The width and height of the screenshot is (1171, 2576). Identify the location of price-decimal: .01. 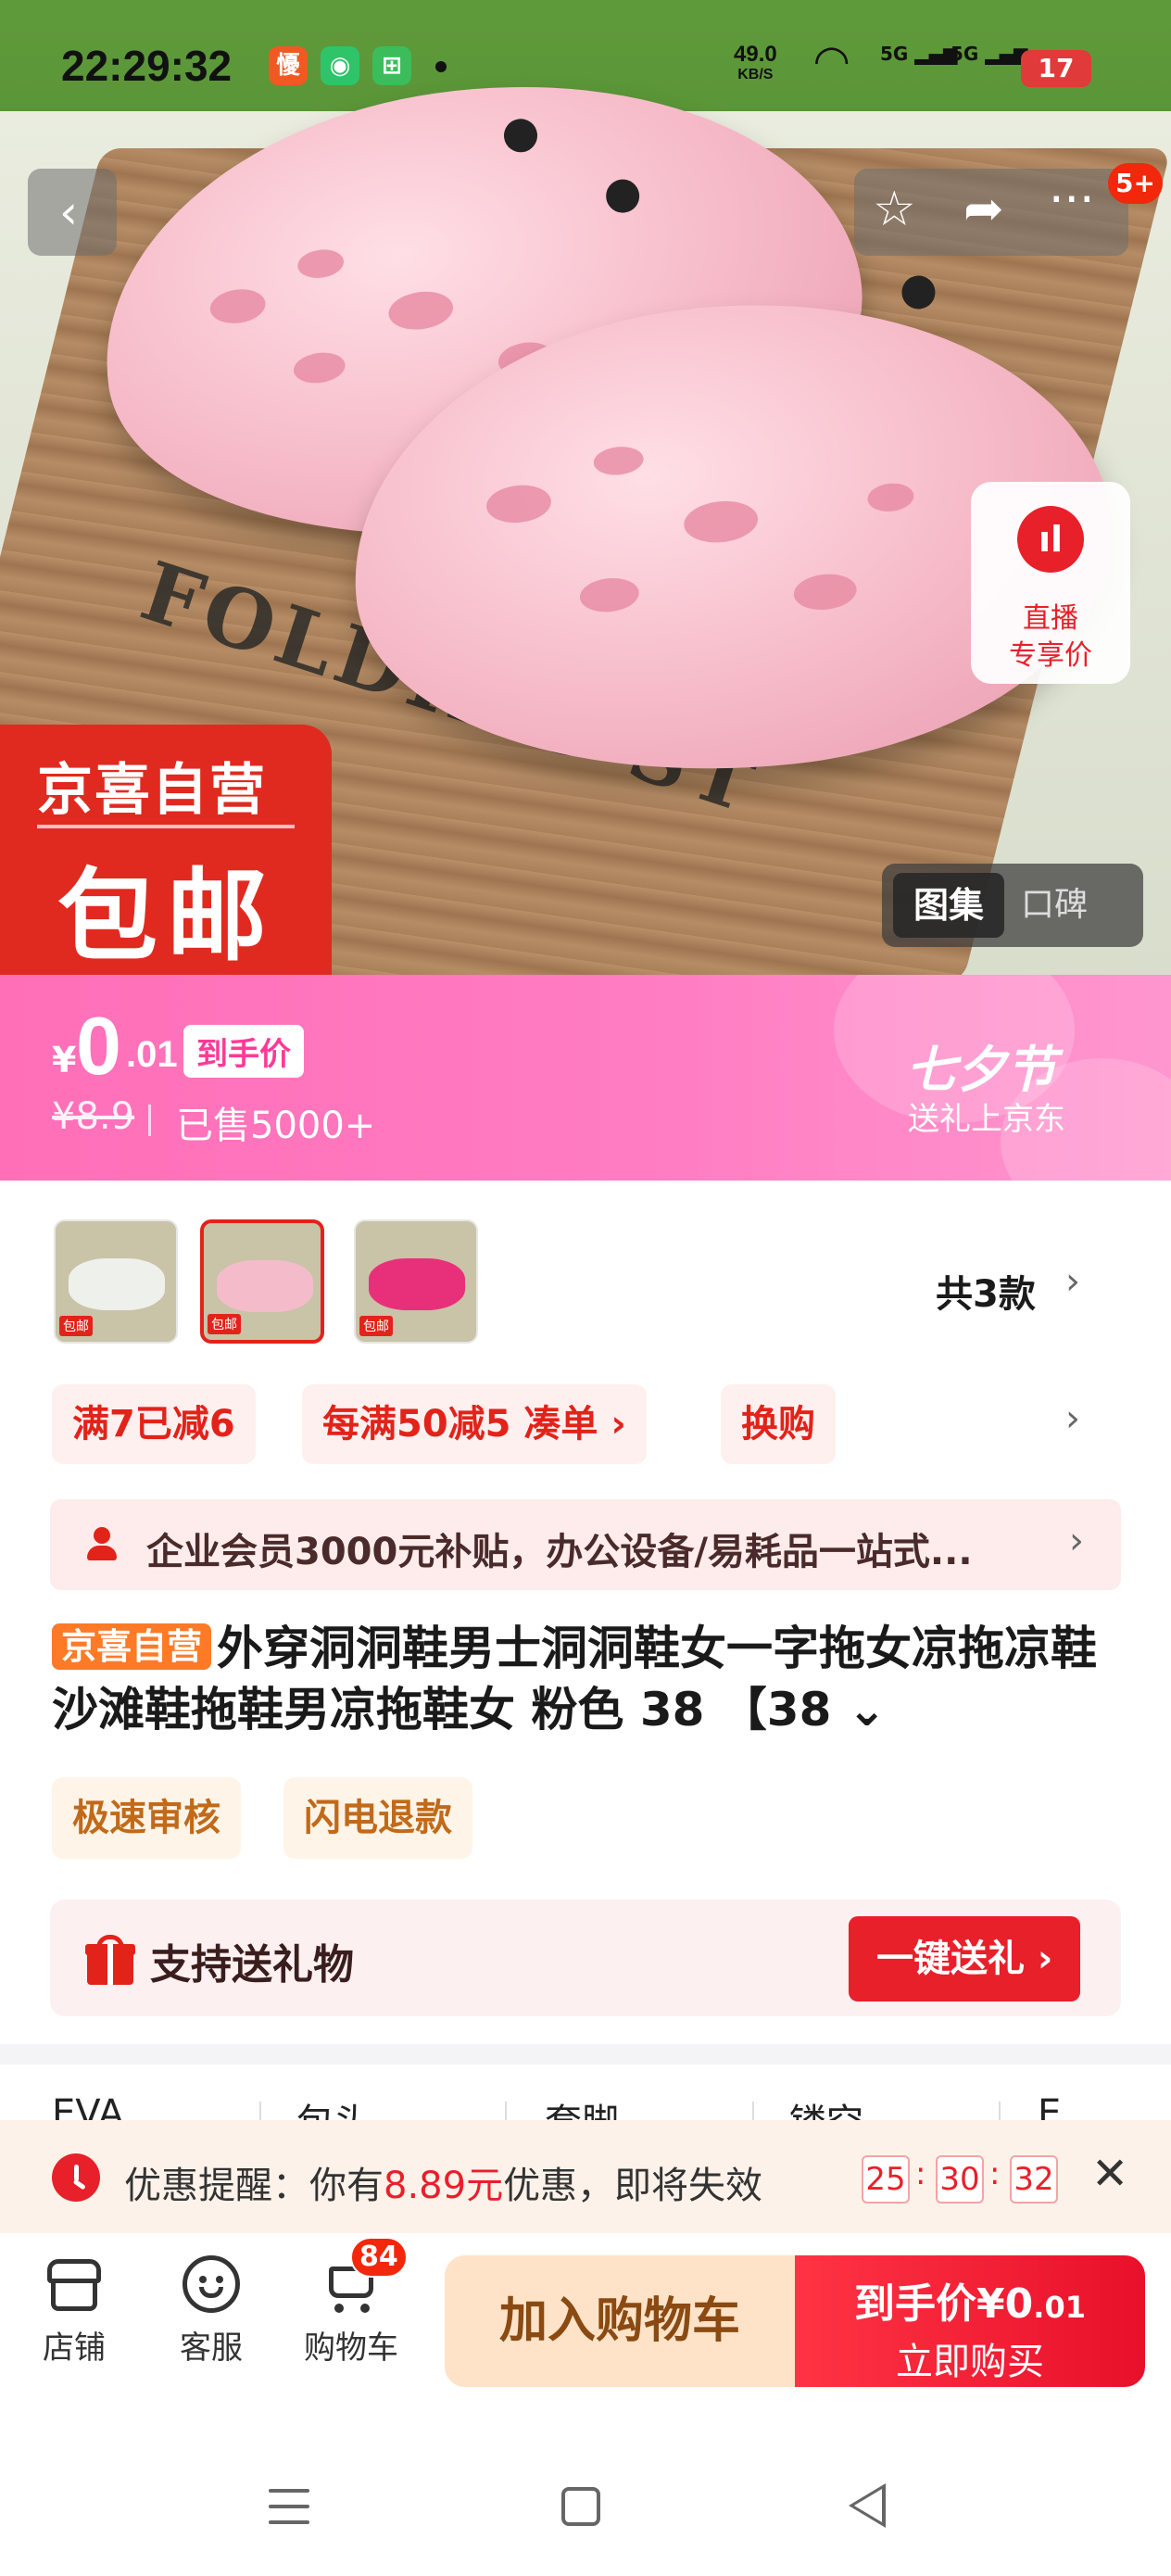
(152, 1055).